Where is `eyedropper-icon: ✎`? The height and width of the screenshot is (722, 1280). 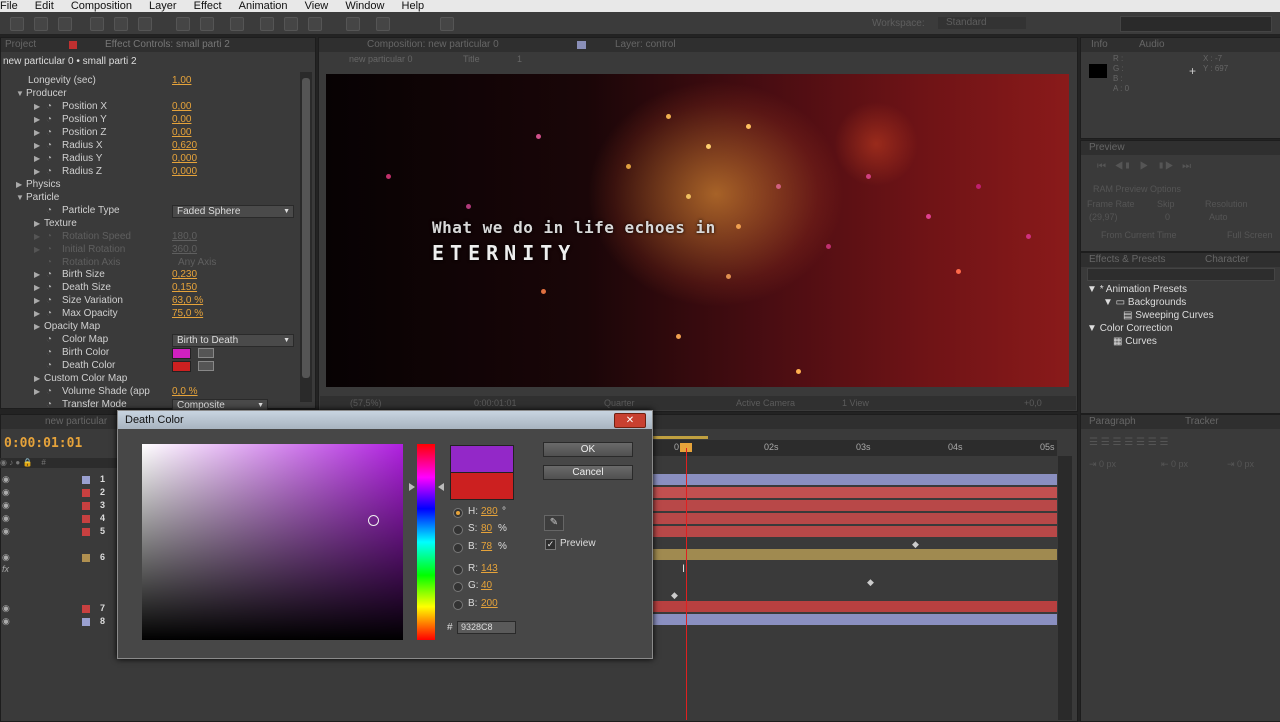
eyedropper-icon: ✎ is located at coordinates (554, 523).